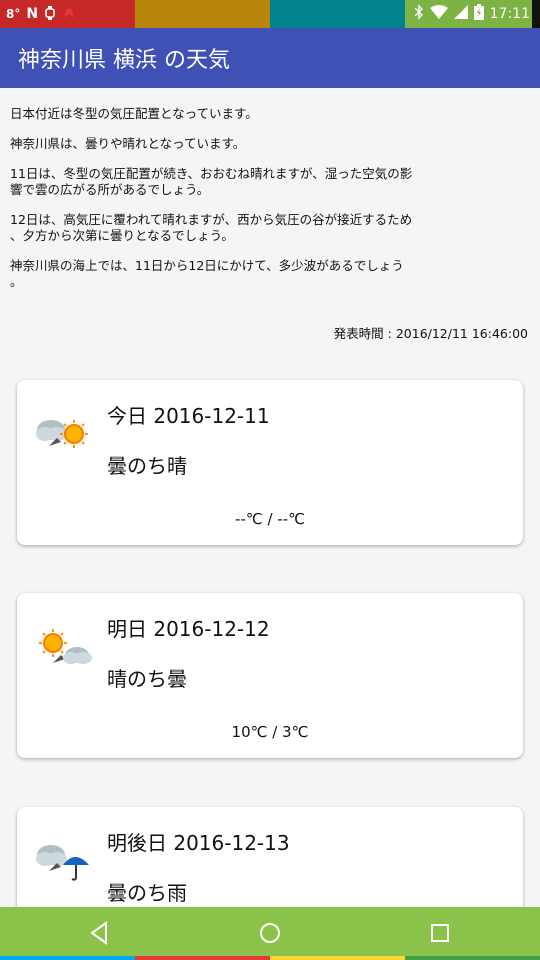 The height and width of the screenshot is (960, 540). What do you see at coordinates (188, 416) in the screenshot?
I see `card-date: 今日 2016-12-11` at bounding box center [188, 416].